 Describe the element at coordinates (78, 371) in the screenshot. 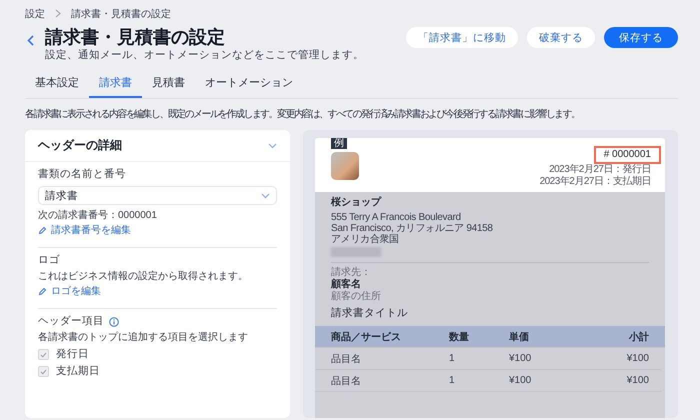

I see `checkbox-label: 支払期日` at that location.